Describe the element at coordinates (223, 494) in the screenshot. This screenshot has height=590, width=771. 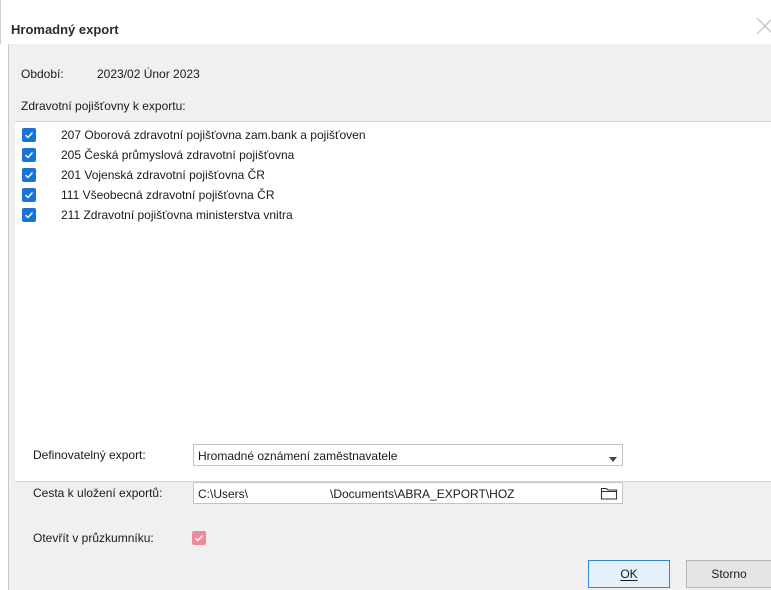
I see `export-path-value-part1: C:\Users\` at that location.